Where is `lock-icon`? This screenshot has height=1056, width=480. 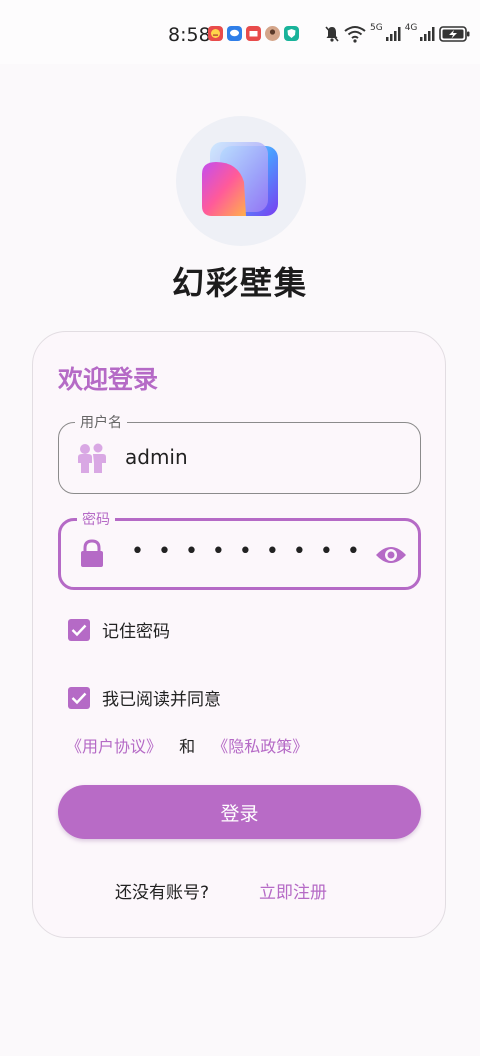 lock-icon is located at coordinates (92, 553).